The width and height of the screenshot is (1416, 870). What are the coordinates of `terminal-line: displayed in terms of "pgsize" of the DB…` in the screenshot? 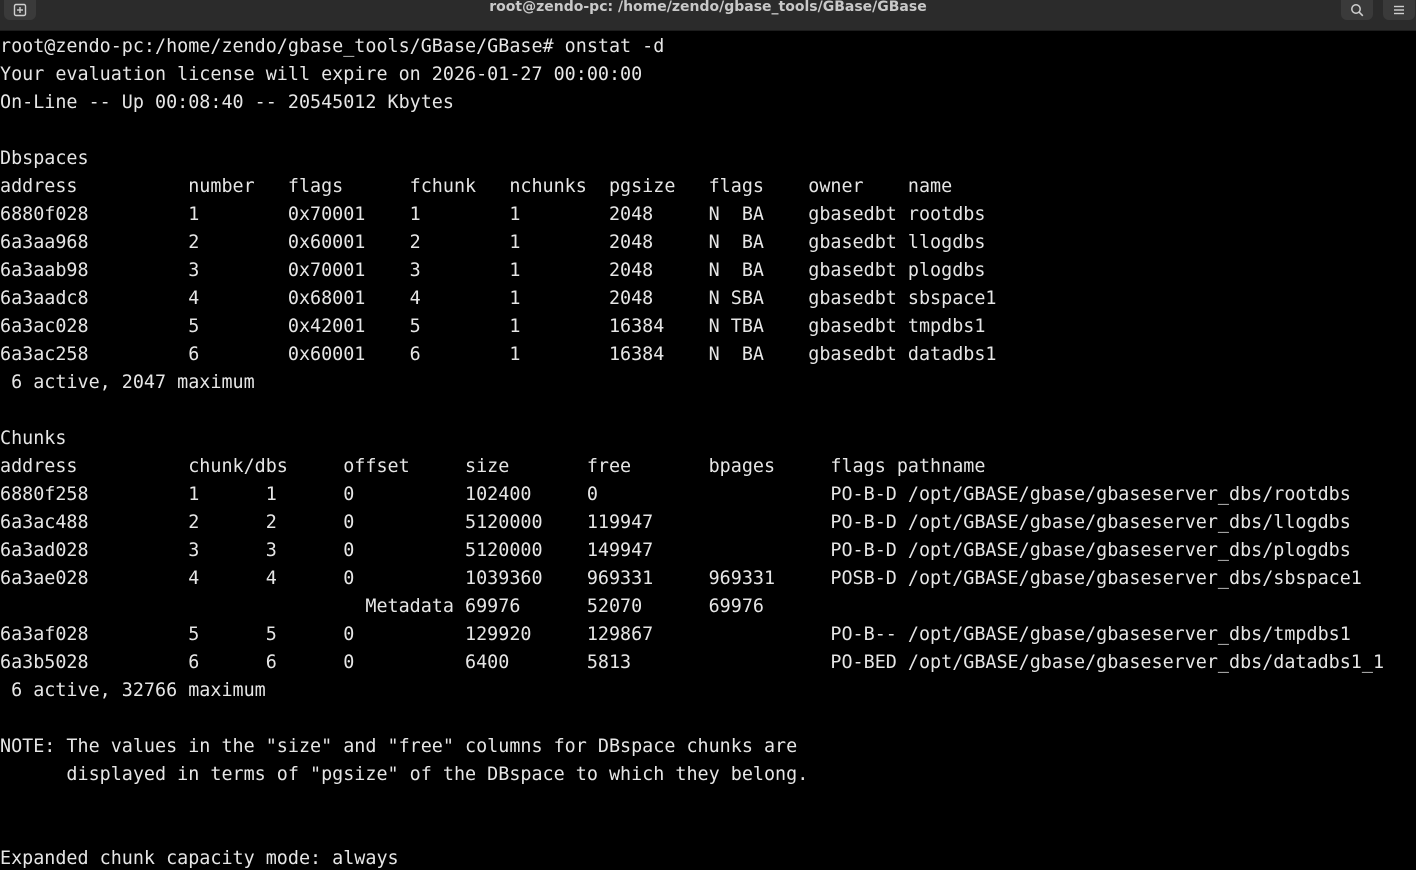 It's located at (404, 774).